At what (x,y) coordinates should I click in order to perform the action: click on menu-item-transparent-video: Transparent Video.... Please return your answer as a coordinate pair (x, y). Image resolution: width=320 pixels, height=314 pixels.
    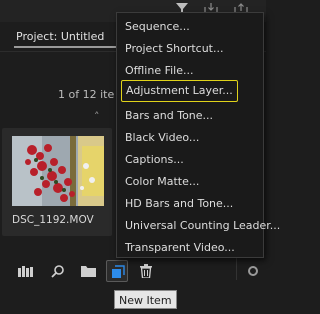
    Looking at the image, I should click on (180, 248).